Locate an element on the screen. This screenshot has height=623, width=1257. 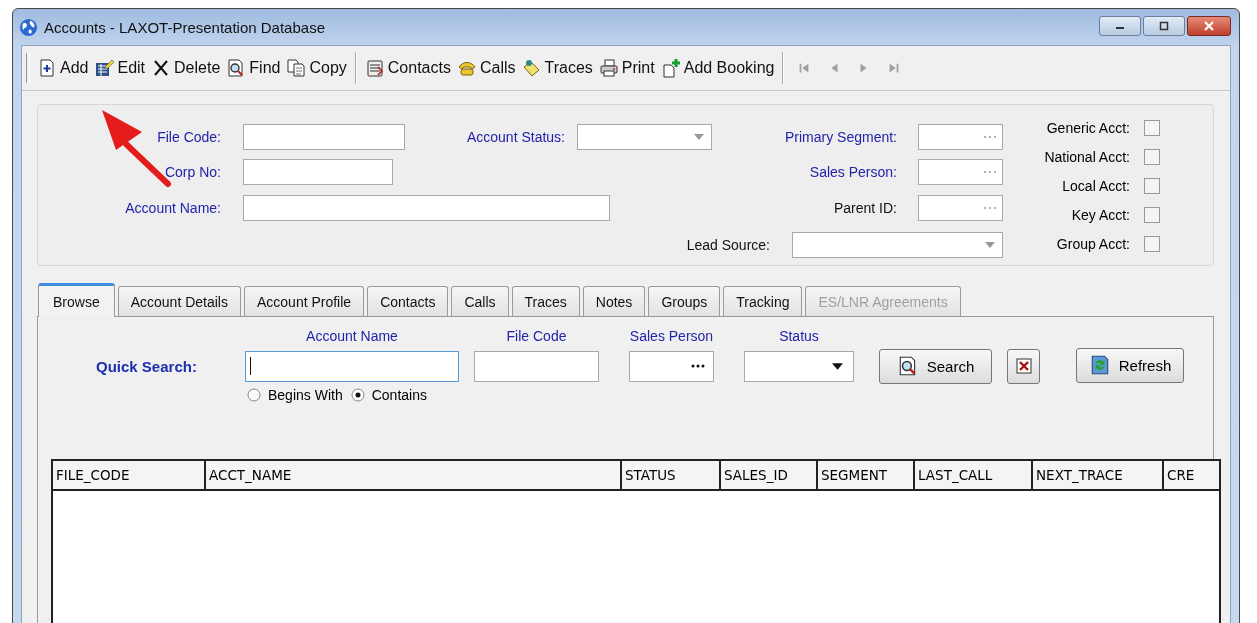
account-name-field is located at coordinates (426, 208).